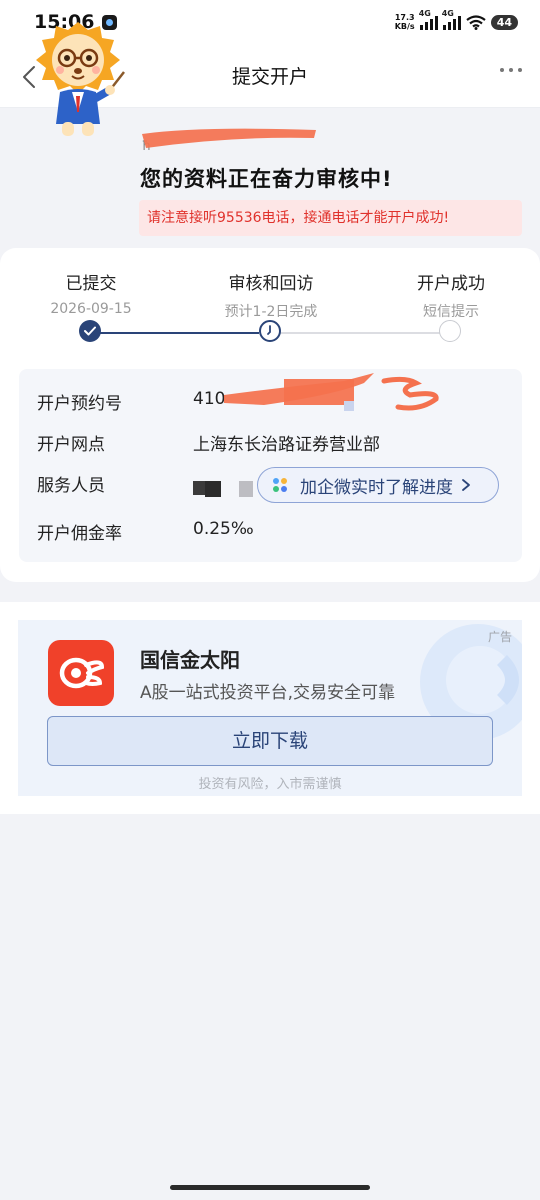  I want to click on download-button: 立即下载, so click(270, 741).